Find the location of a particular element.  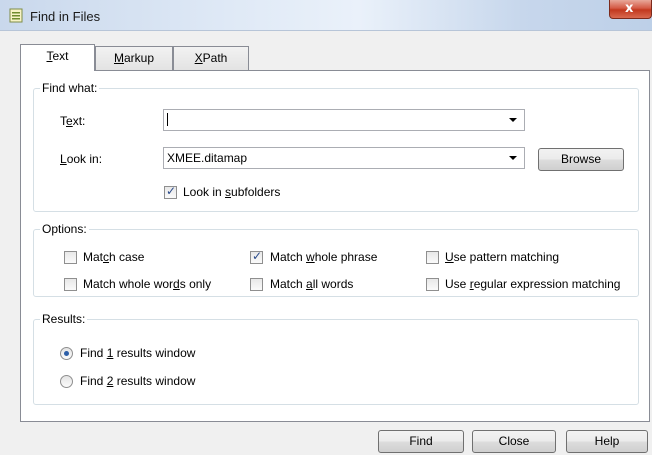

window-title: Find in Files is located at coordinates (65, 16).